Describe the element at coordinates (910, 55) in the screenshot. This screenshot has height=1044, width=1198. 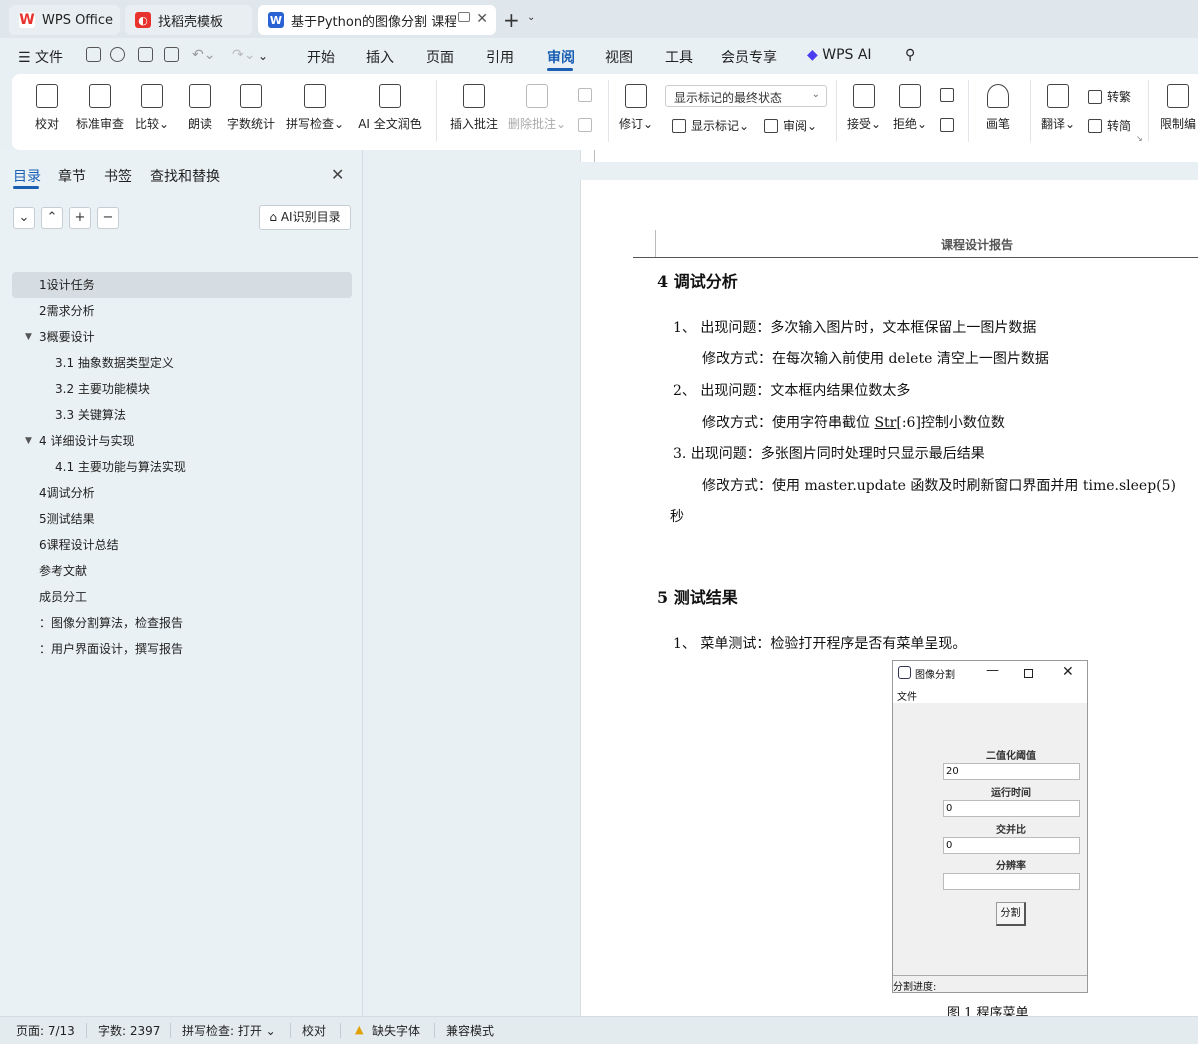
I see `search-icon: ⚲` at that location.